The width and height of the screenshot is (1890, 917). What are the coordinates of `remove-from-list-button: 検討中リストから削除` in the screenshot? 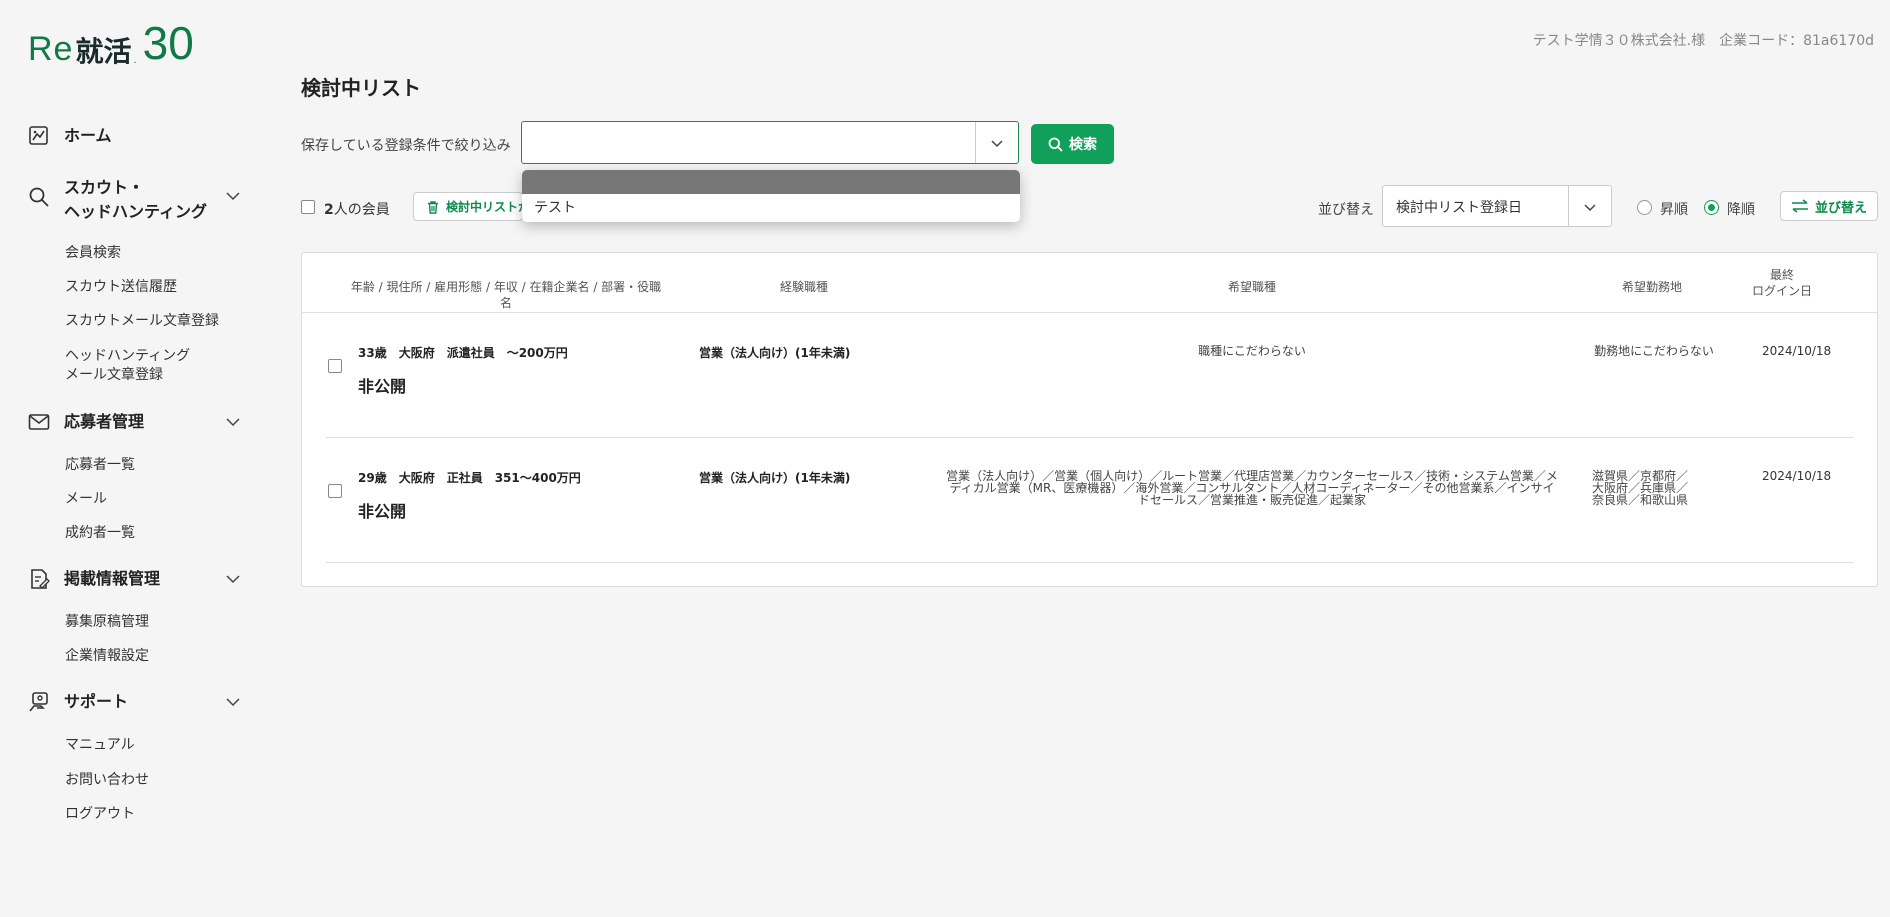 It's located at (468, 206).